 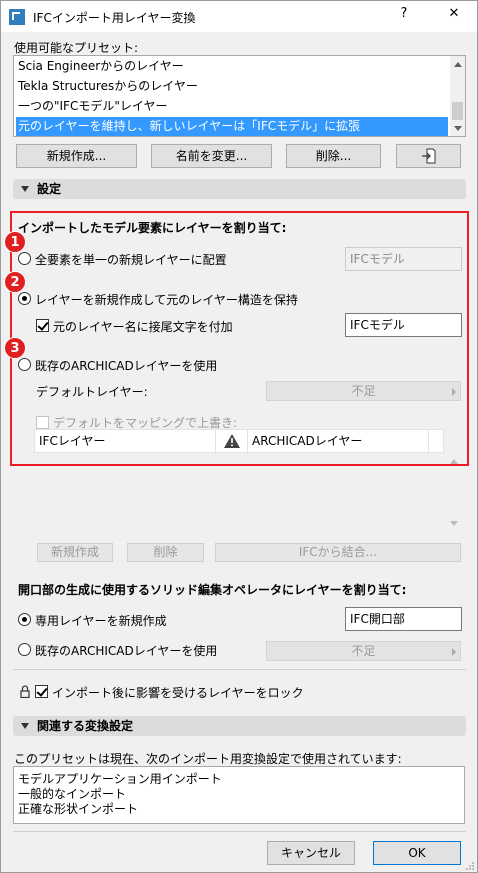 I want to click on import-preset-button, so click(x=428, y=156).